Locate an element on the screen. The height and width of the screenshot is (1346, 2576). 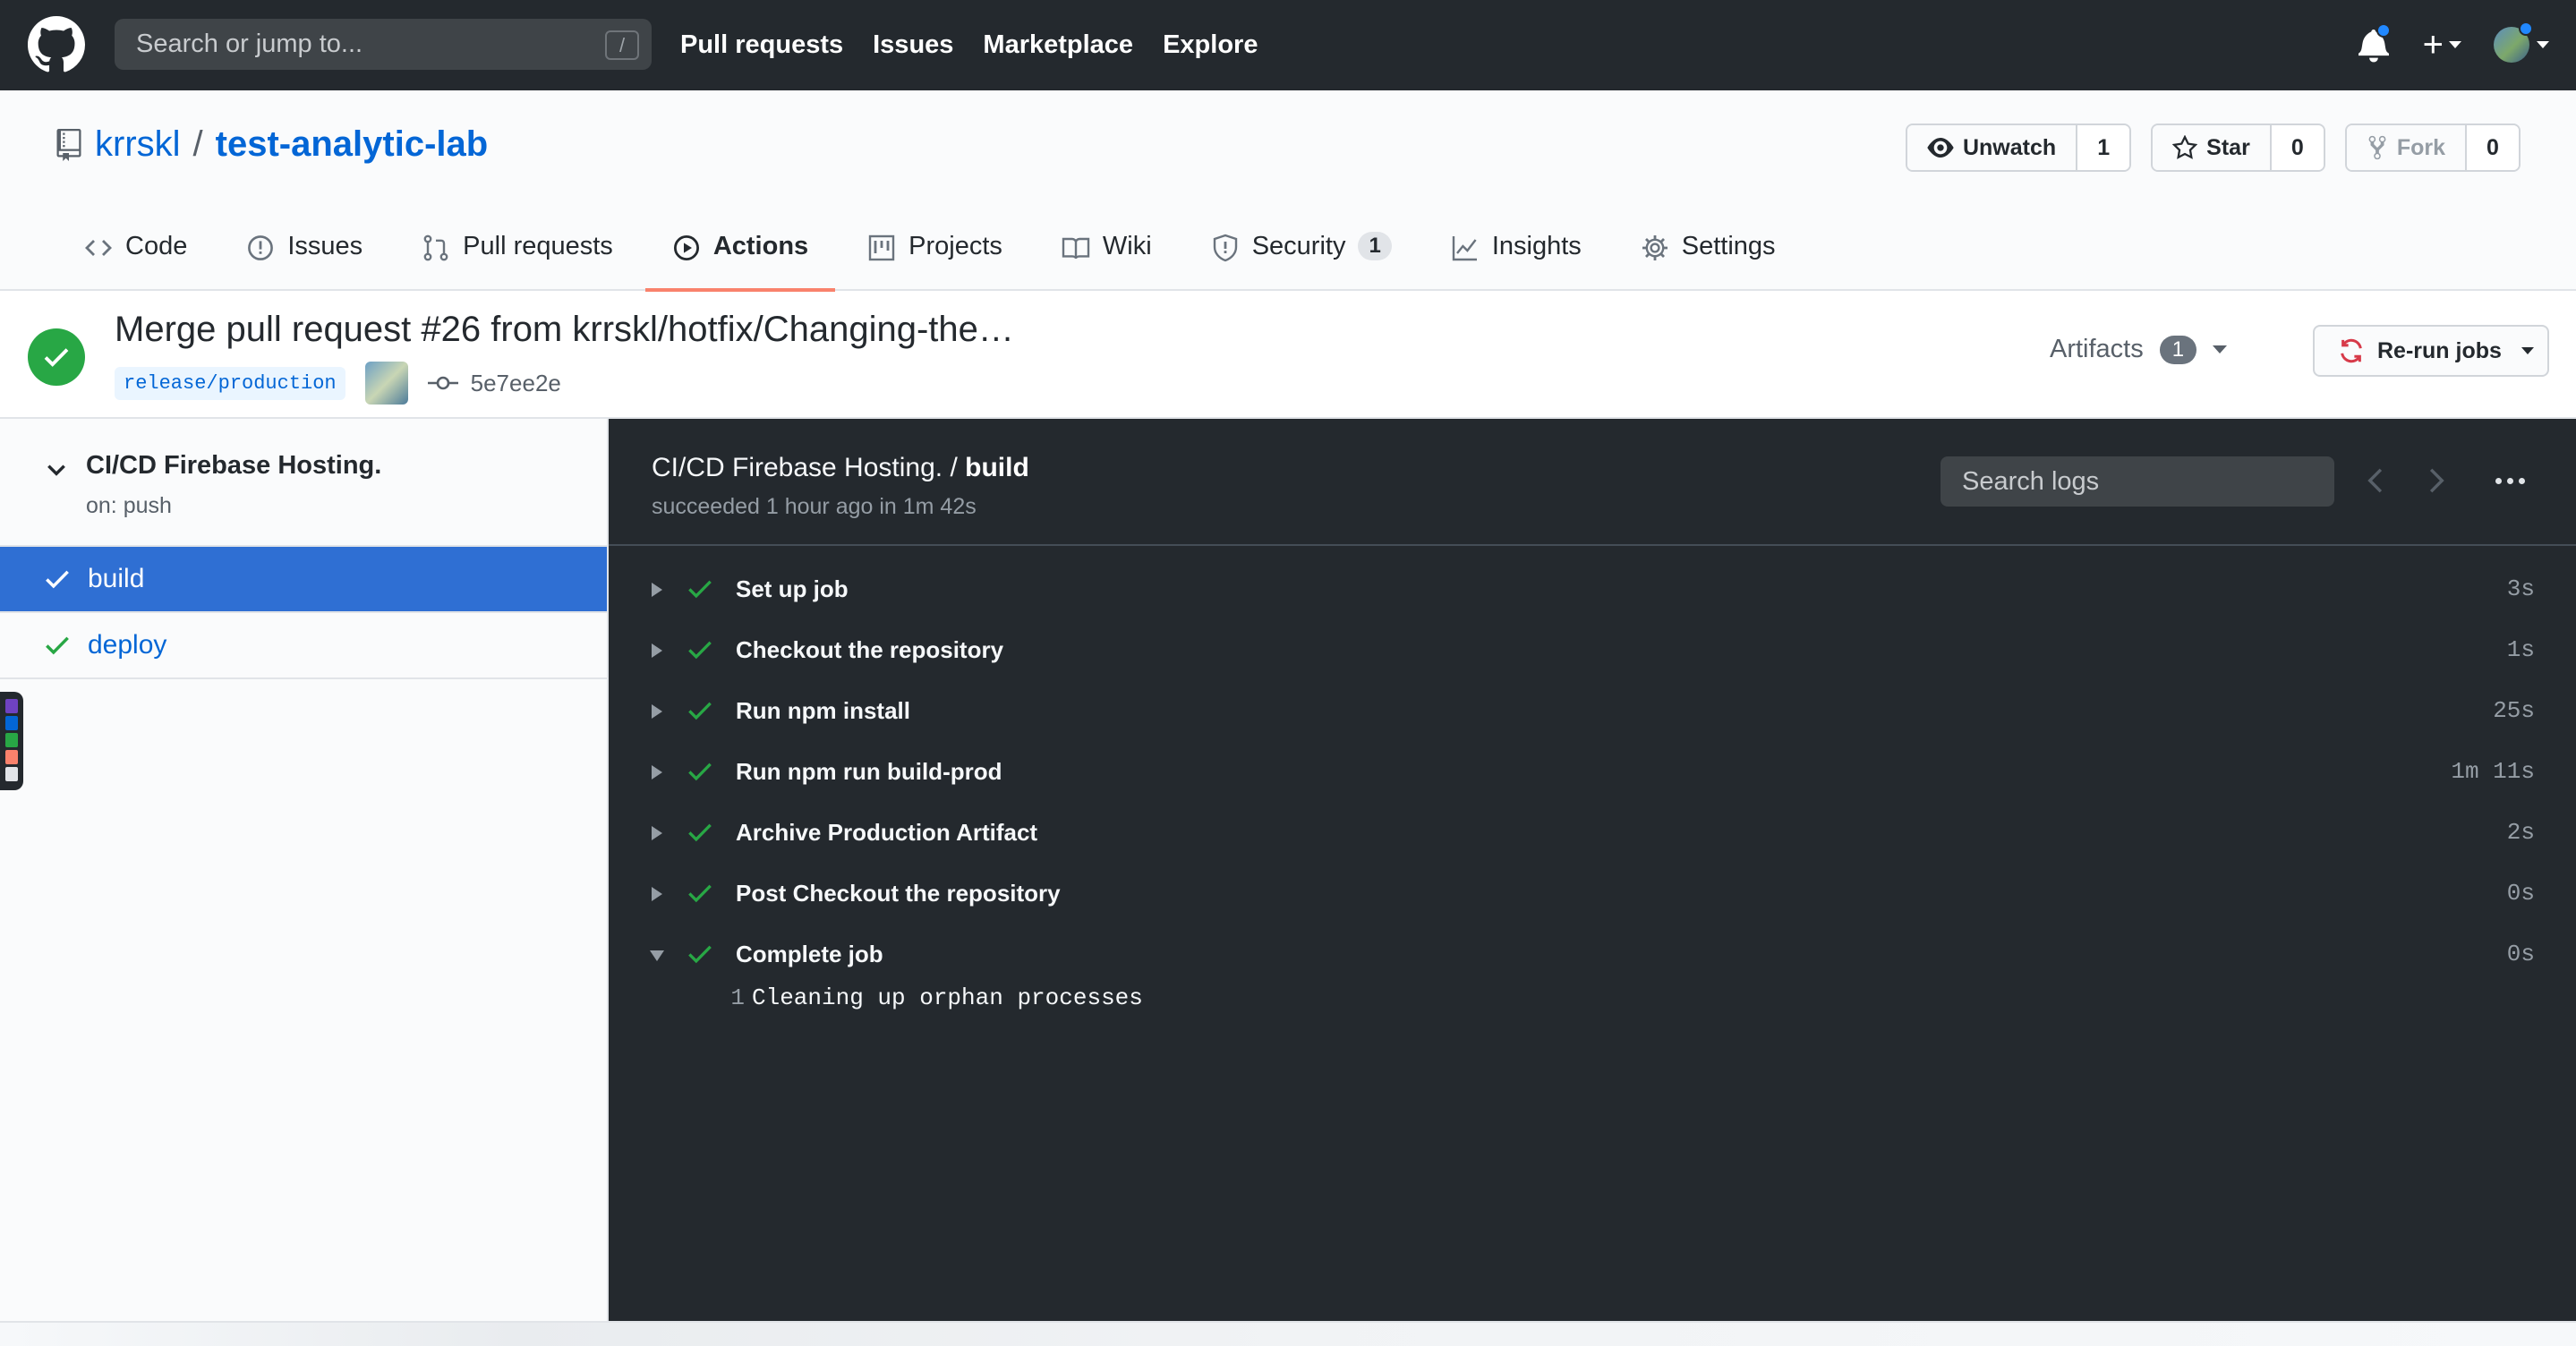
tab-security: Security 1 is located at coordinates (1311, 256).